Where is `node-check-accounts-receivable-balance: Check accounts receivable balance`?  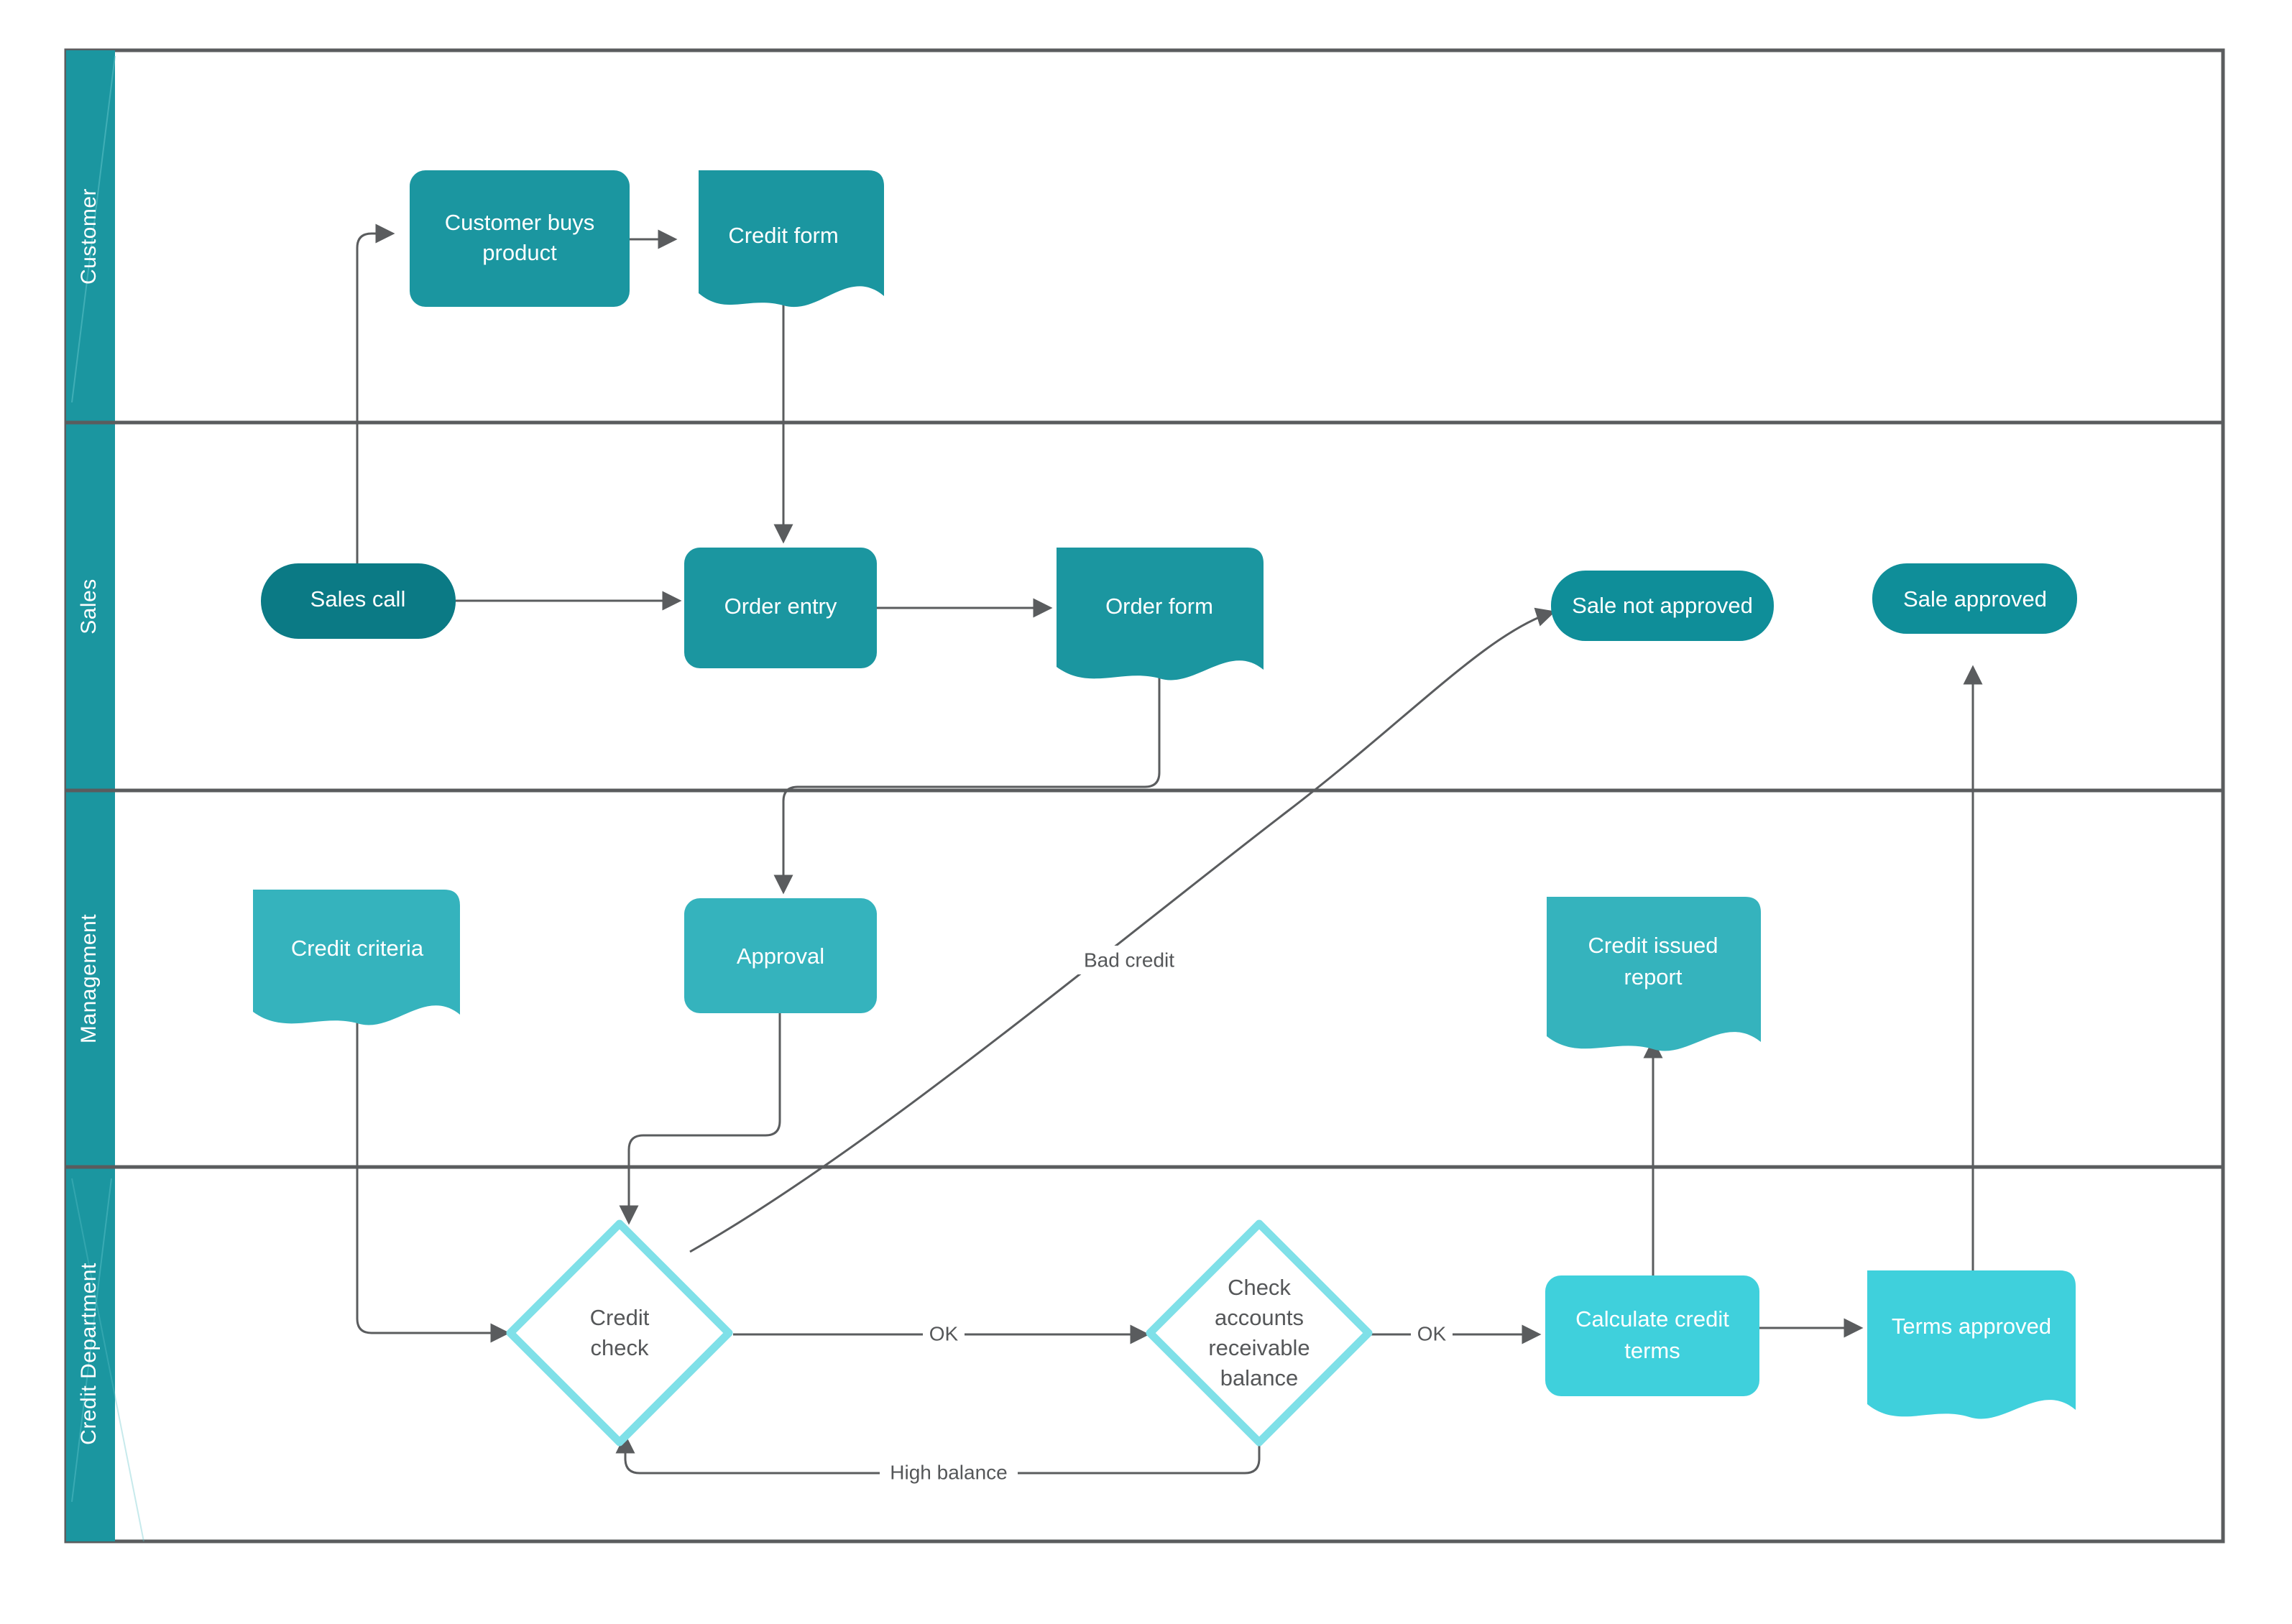 node-check-accounts-receivable-balance: Check accounts receivable balance is located at coordinates (1259, 1333).